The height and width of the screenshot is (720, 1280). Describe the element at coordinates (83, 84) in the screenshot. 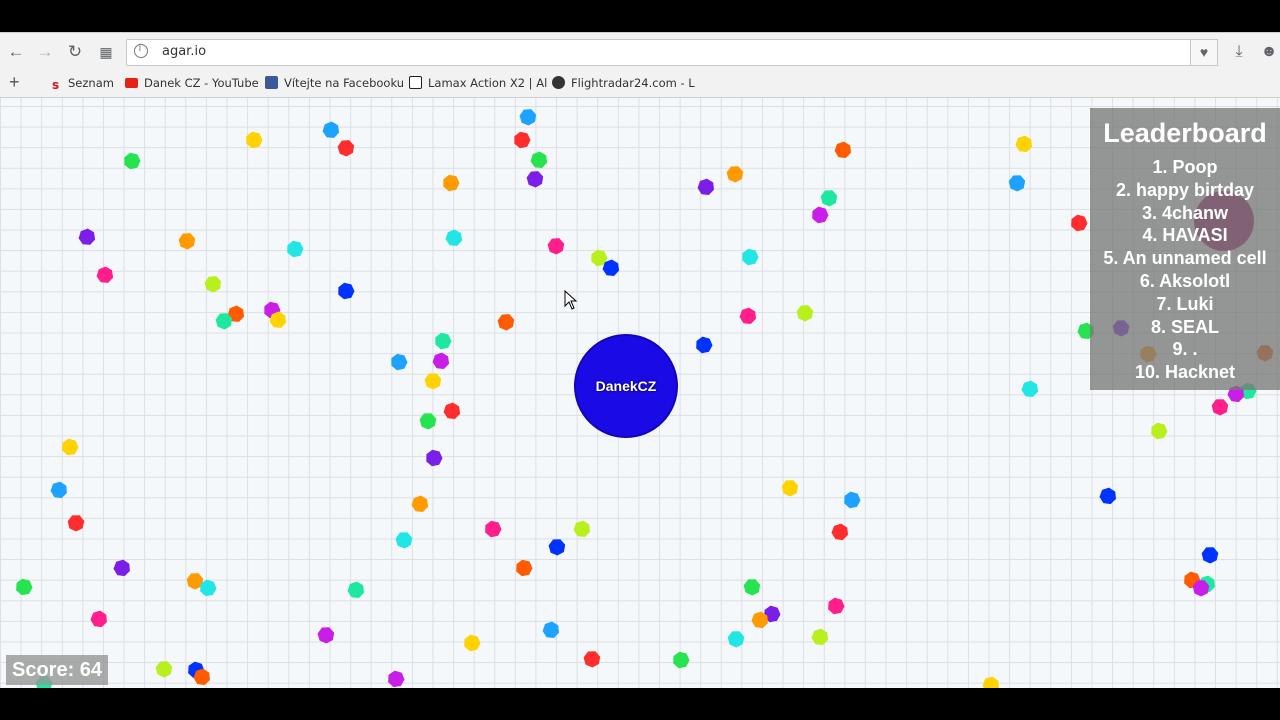

I see `bookmark-seznam: s Seznam` at that location.